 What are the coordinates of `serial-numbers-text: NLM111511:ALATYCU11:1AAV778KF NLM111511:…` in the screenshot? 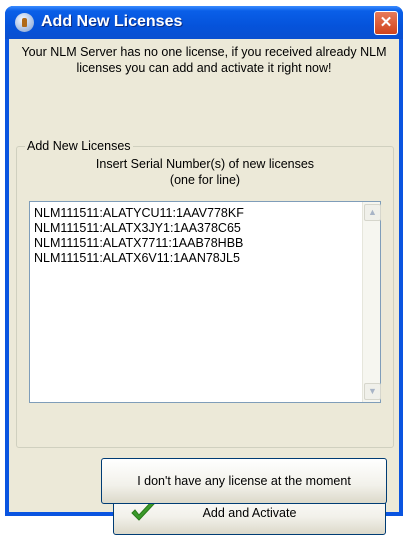 It's located at (139, 235).